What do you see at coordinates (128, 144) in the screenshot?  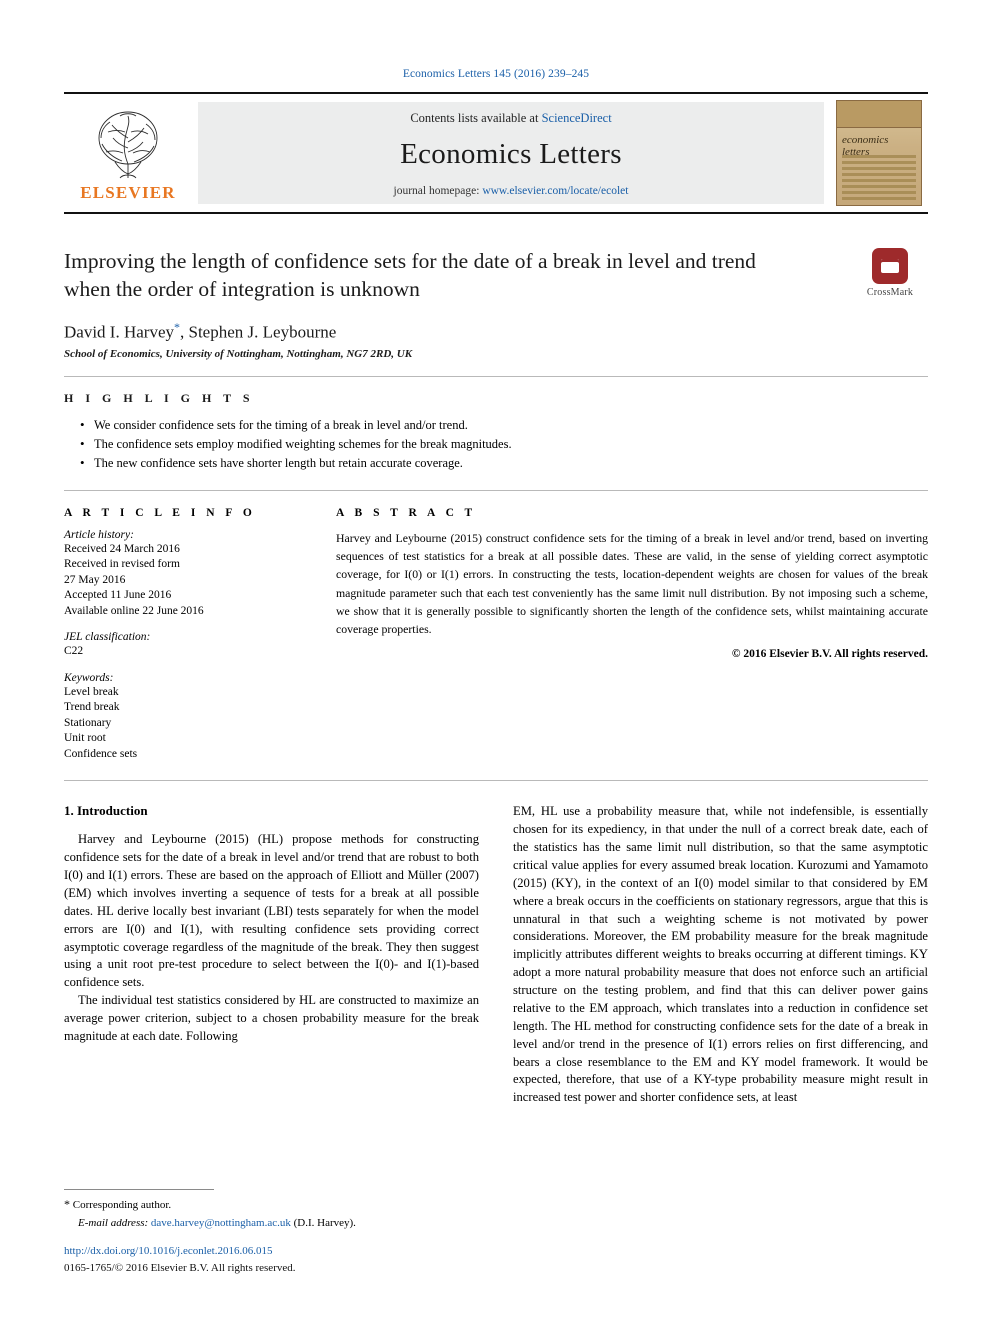 I see `elsevier-tree-icon` at bounding box center [128, 144].